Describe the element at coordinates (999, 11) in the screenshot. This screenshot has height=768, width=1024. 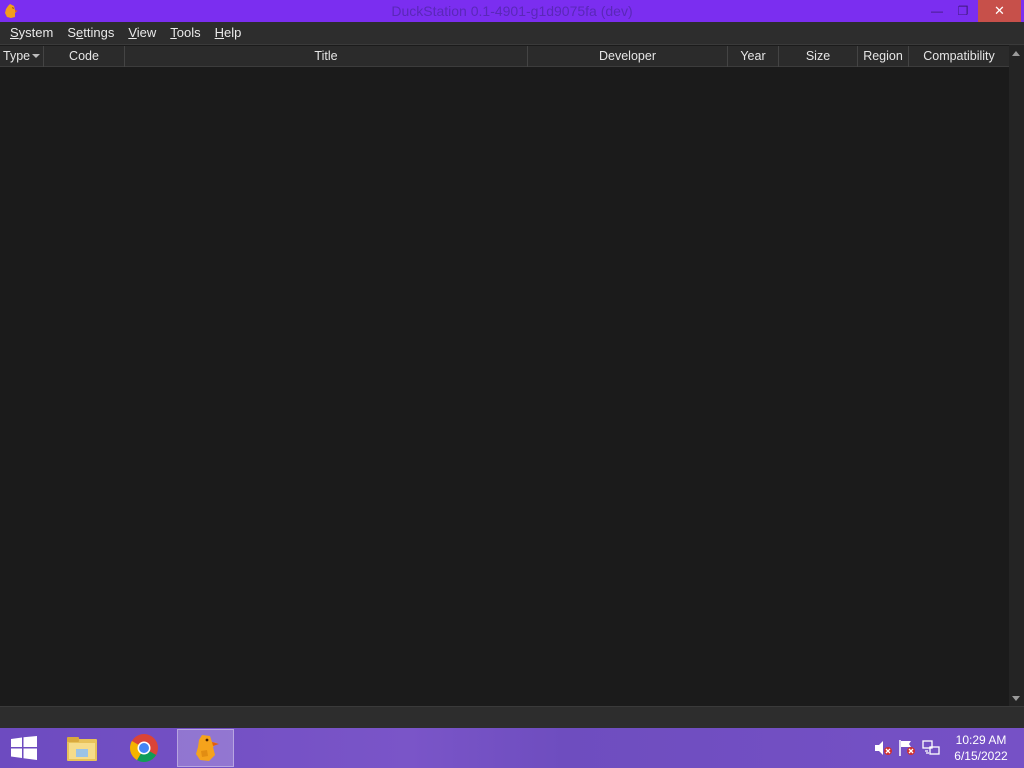
I see `close-button: ✕` at that location.